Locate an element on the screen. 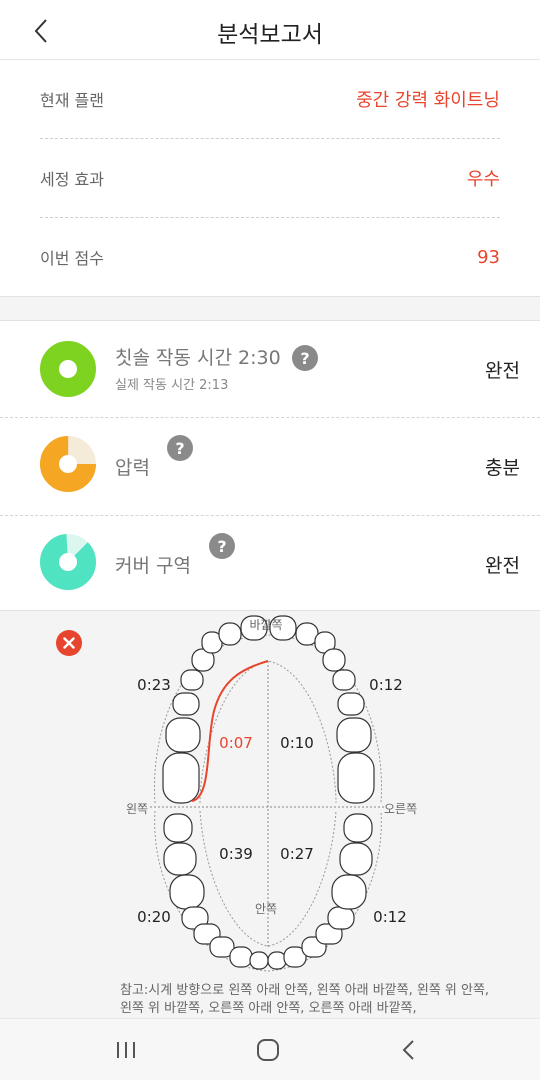  summary-label: 이번 점수 is located at coordinates (72, 258).